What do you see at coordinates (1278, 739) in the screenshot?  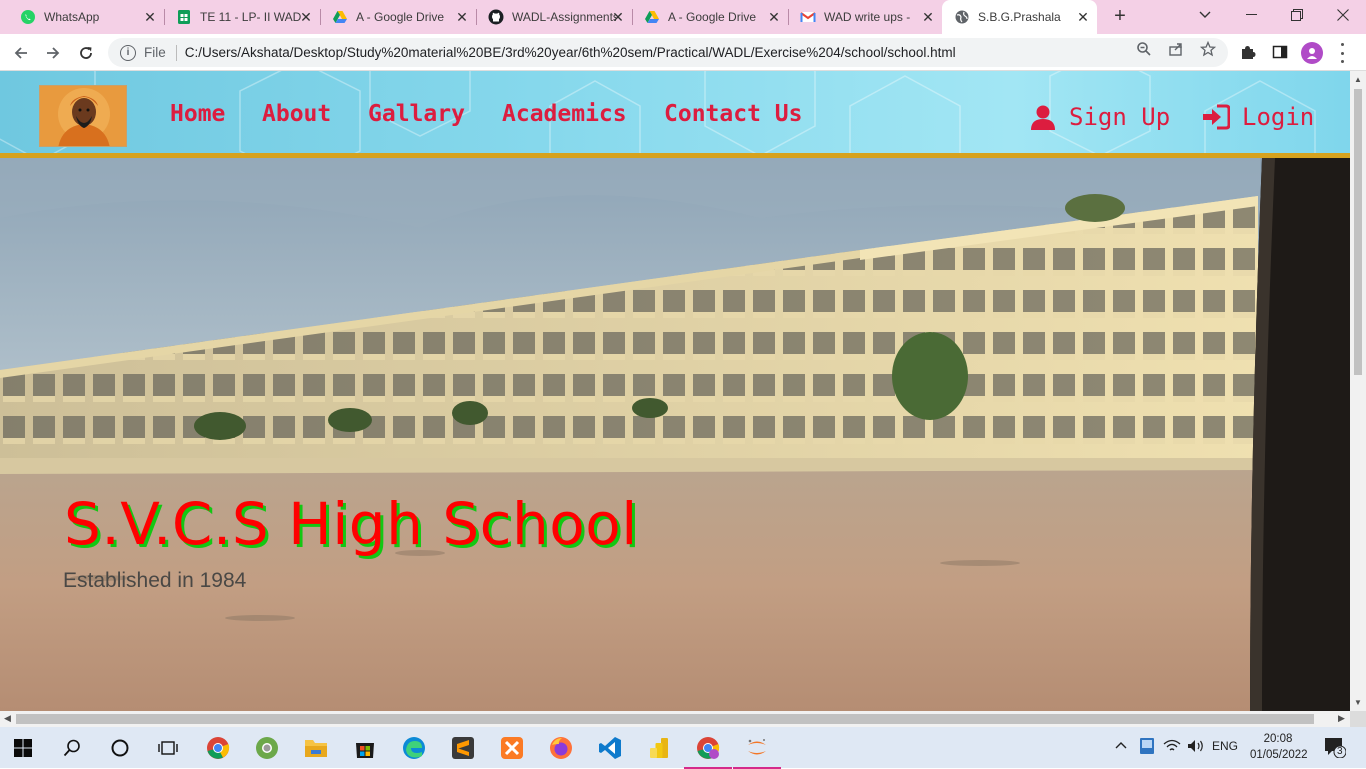 I see `clock-time: 20:08` at bounding box center [1278, 739].